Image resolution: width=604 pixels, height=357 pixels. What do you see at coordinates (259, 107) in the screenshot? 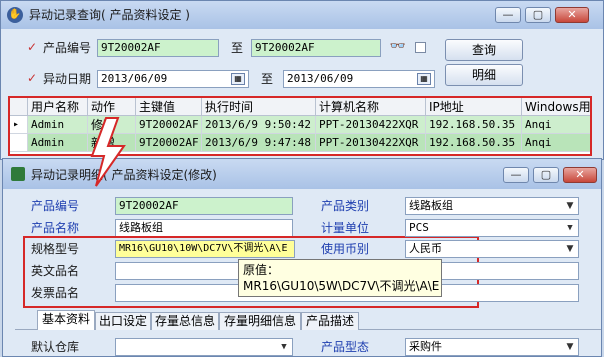
I see `column-header: 执行时间` at bounding box center [259, 107].